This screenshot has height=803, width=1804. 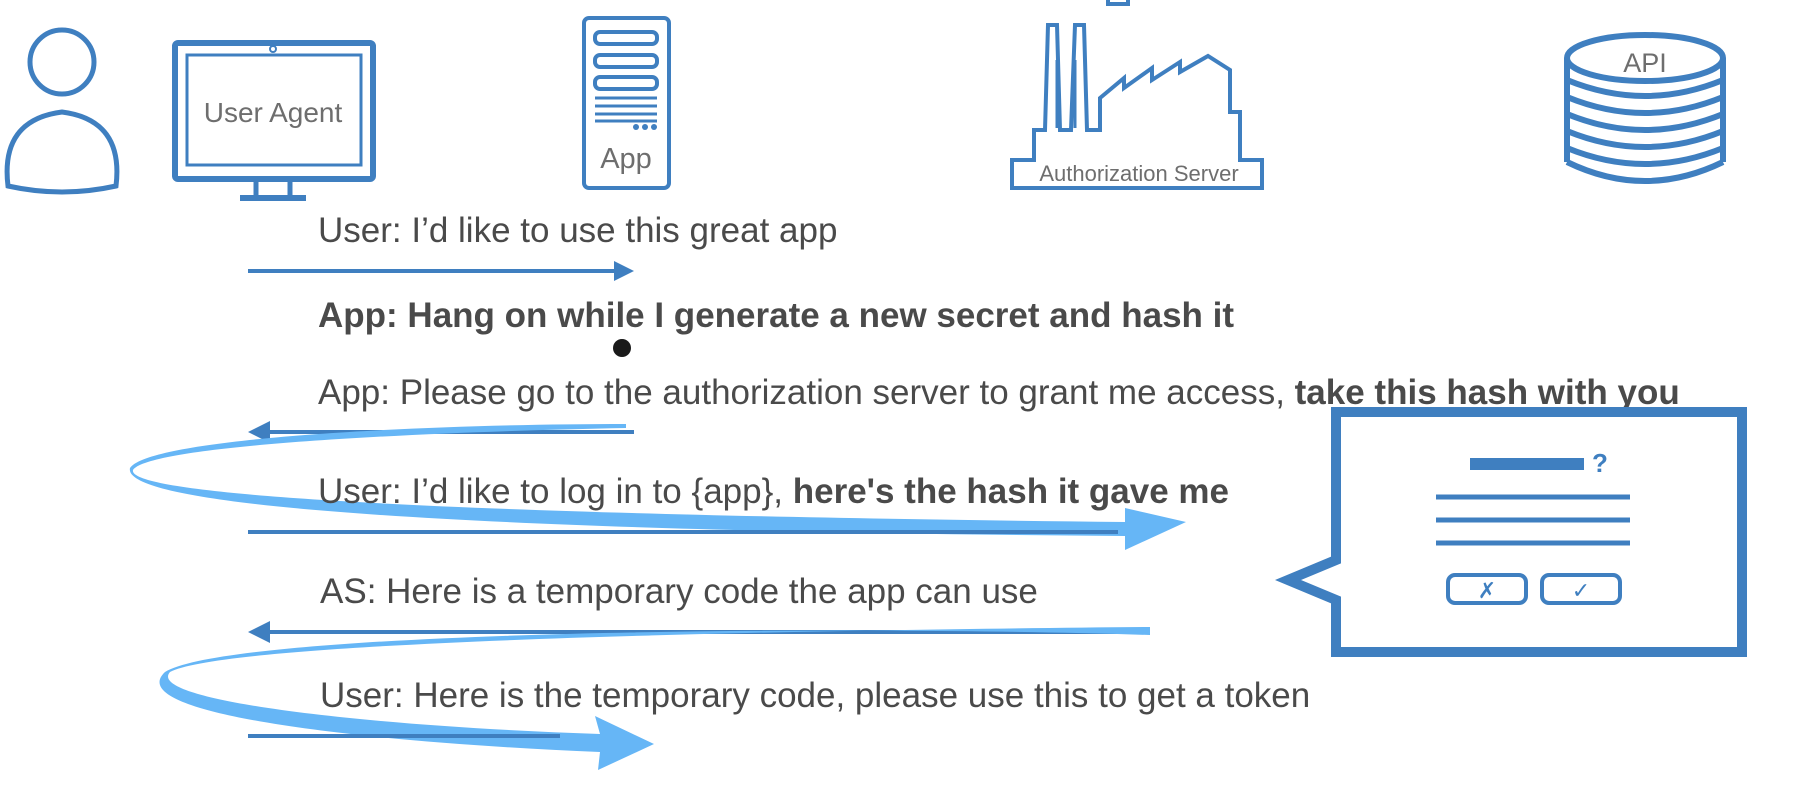 I want to click on message-1-text: User: I’d like to use this great app, so click(x=577, y=230).